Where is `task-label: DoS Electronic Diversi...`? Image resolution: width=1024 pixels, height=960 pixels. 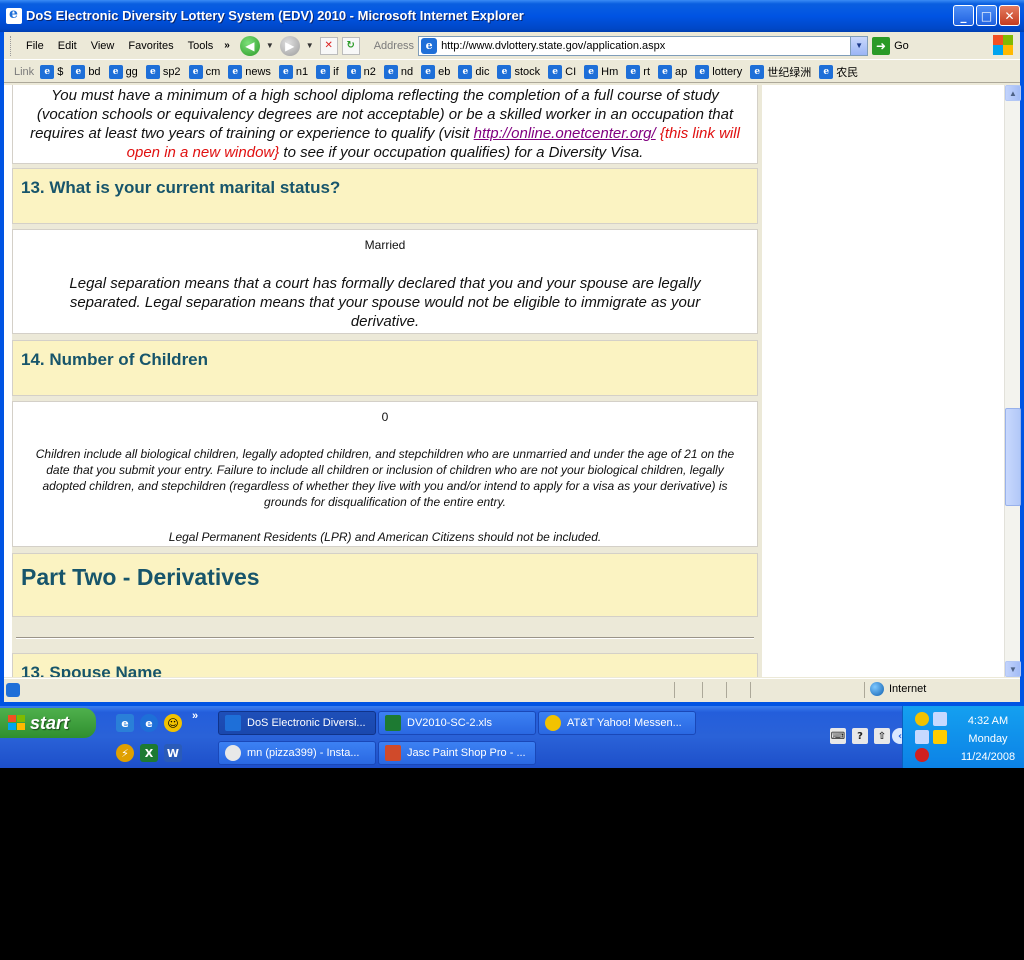
task-label: DoS Electronic Diversi... is located at coordinates (306, 723).